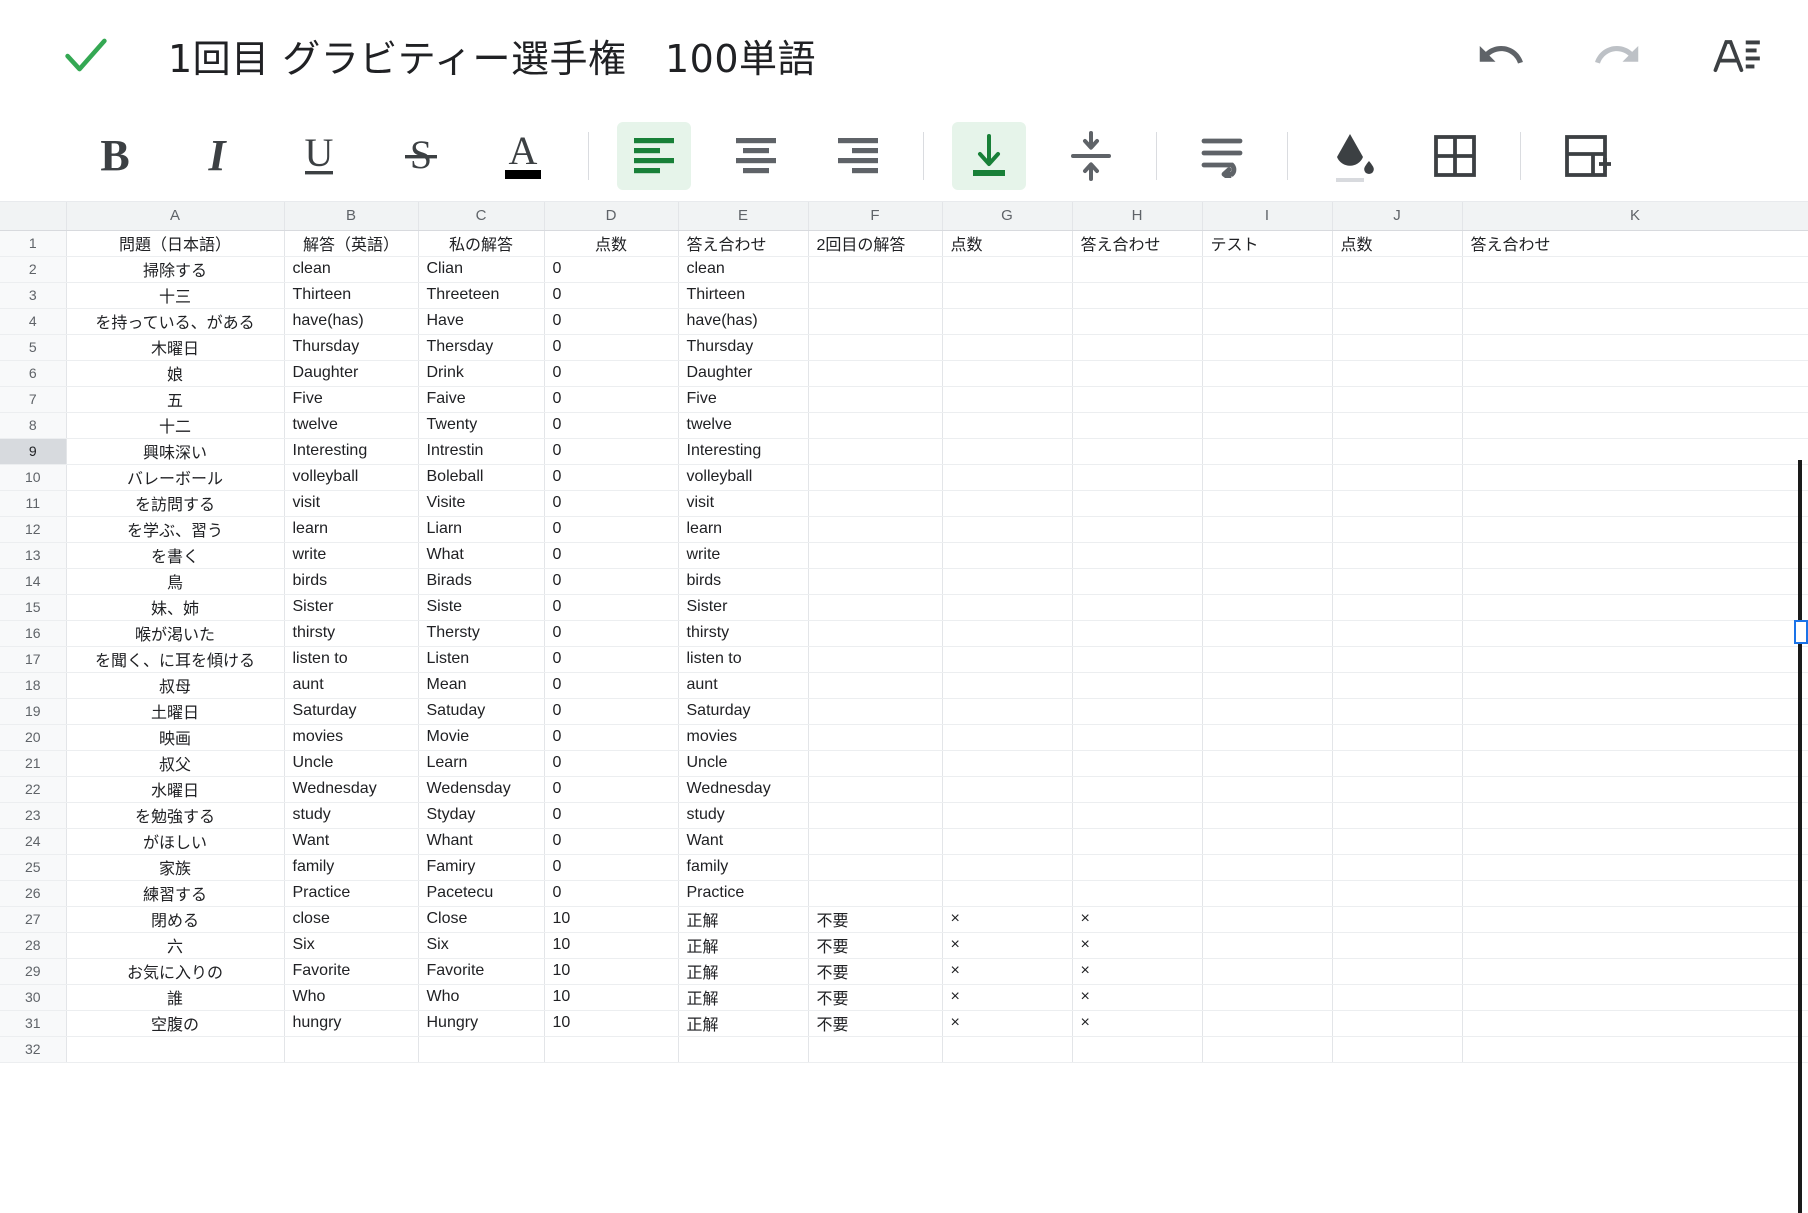 This screenshot has height=1213, width=1808. What do you see at coordinates (175, 581) in the screenshot?
I see `cell-a14: 鳥` at bounding box center [175, 581].